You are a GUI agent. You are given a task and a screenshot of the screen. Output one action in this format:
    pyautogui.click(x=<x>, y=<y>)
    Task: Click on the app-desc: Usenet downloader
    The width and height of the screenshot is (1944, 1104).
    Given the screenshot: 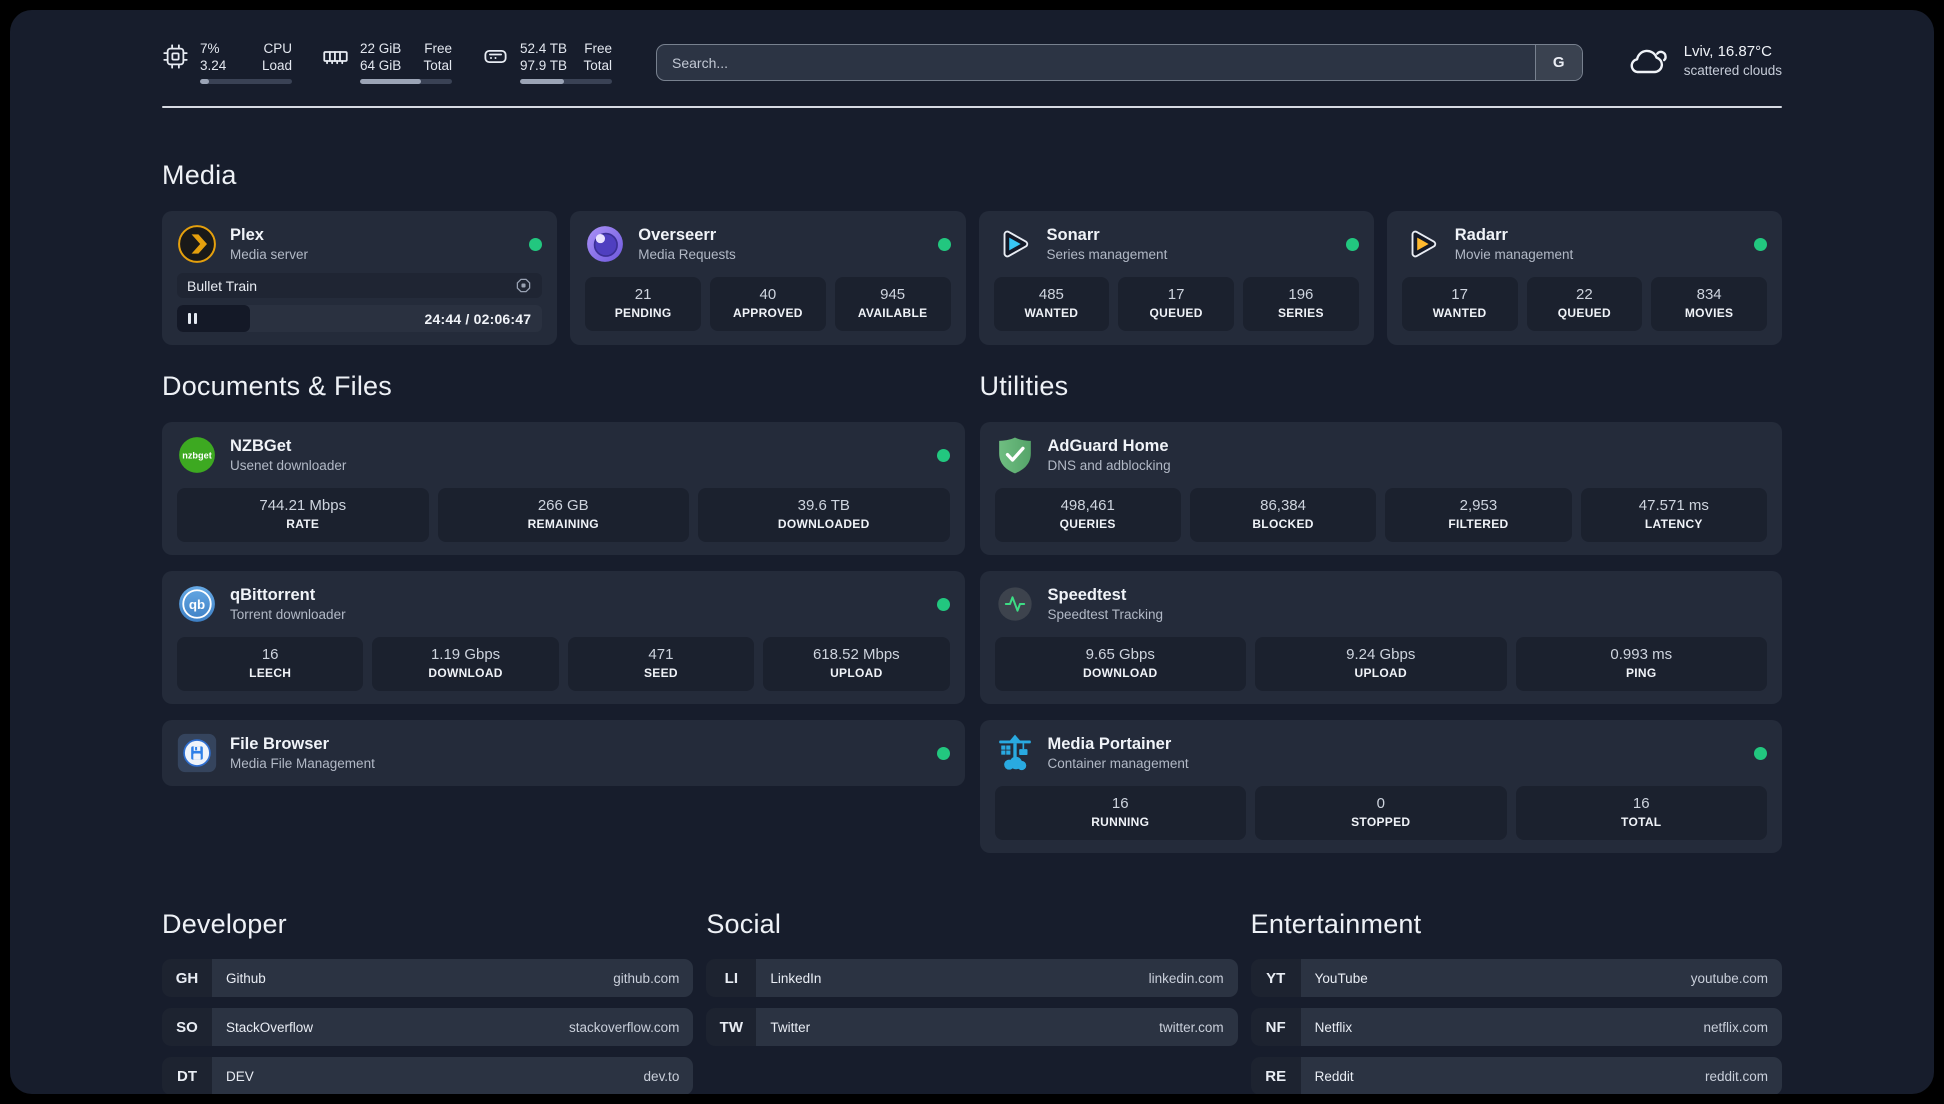 What is the action you would take?
    pyautogui.click(x=288, y=465)
    